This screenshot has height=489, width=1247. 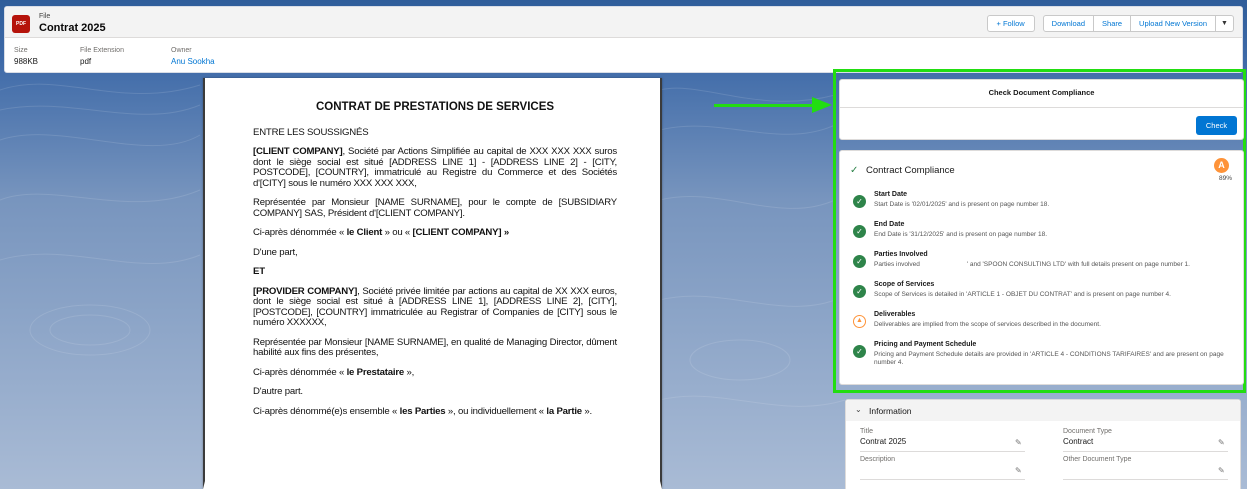 I want to click on item-title: Deliverables, so click(x=895, y=314).